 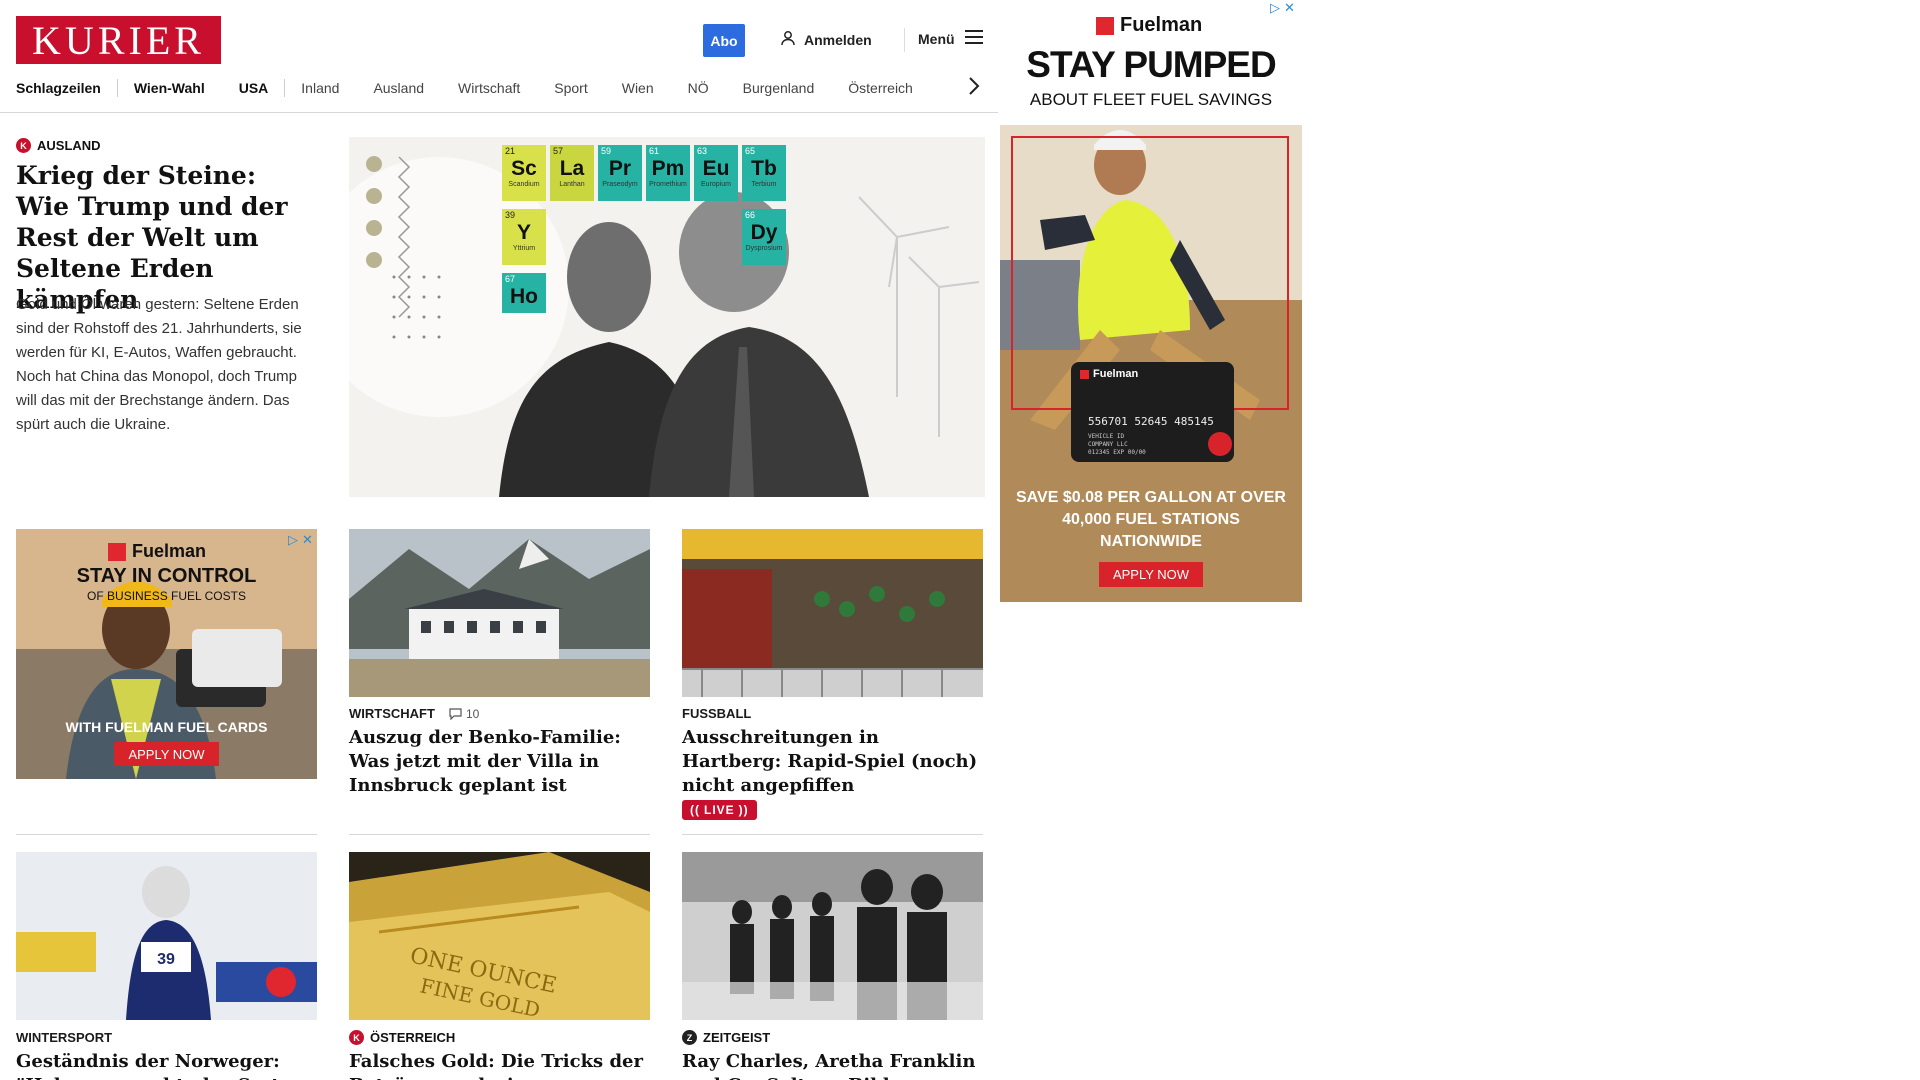 I want to click on nav-item-burgenland: Burgenland, so click(x=779, y=88).